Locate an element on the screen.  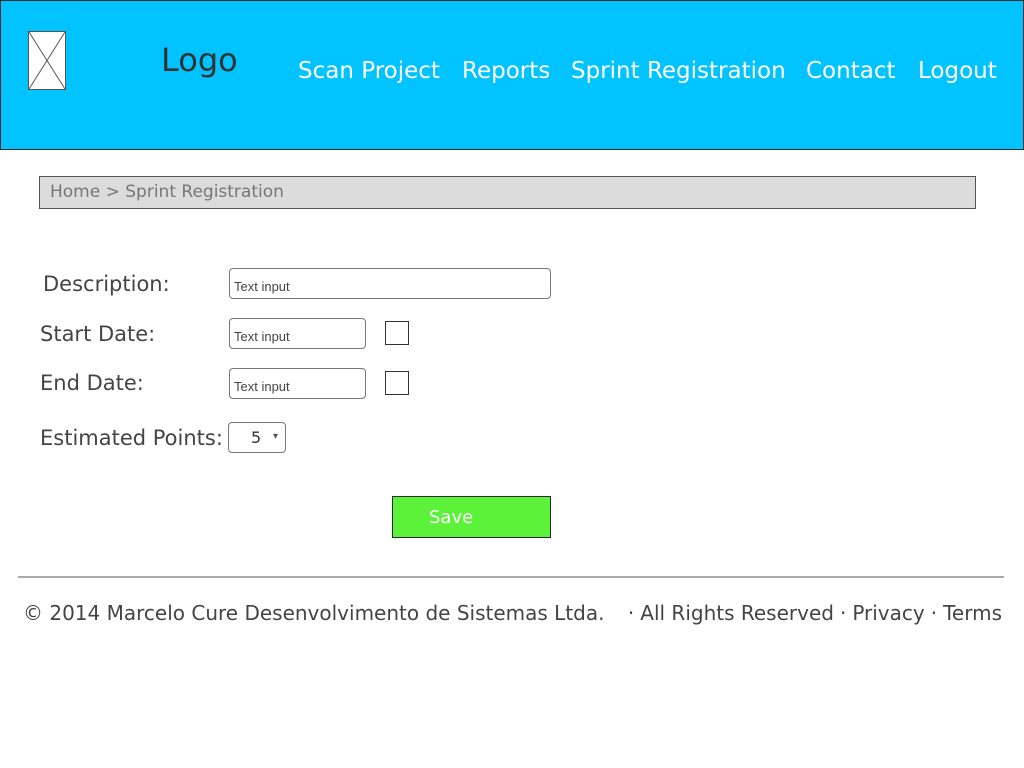
breadcrumb: Home > Sprint Registration is located at coordinates (507, 192).